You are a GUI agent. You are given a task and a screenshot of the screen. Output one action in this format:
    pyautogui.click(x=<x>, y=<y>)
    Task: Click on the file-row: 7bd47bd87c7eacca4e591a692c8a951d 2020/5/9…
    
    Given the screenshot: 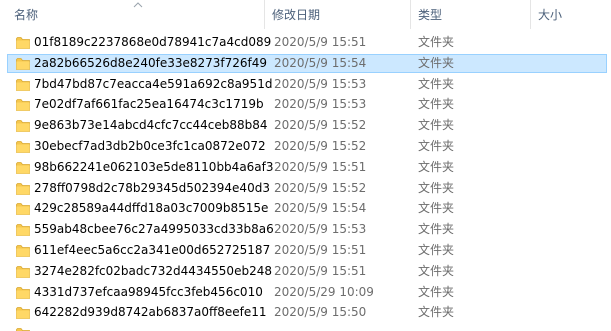 What is the action you would take?
    pyautogui.click(x=305, y=84)
    